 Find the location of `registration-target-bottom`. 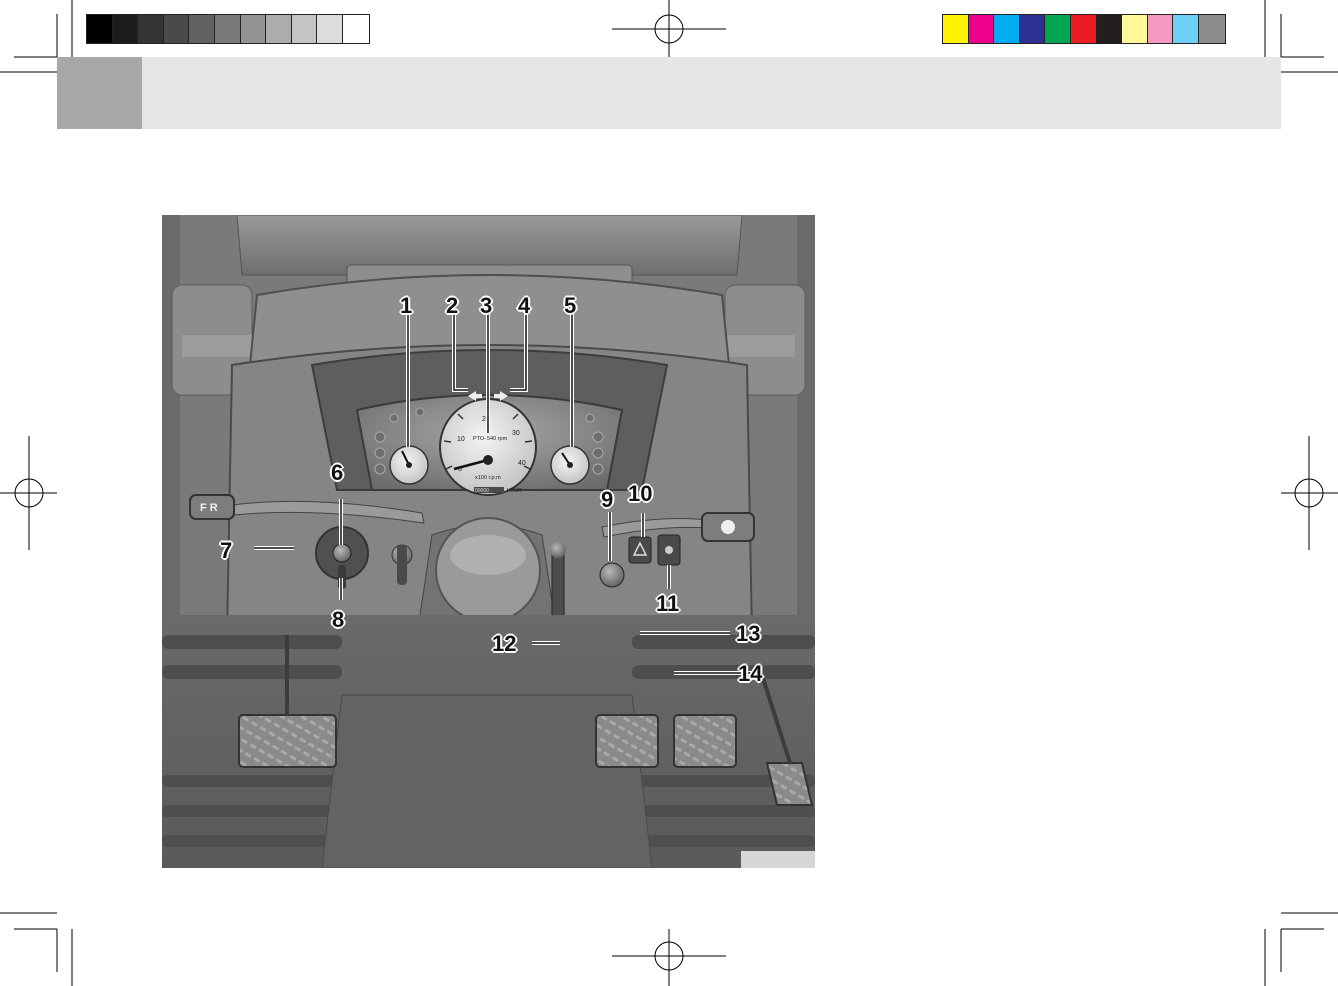

registration-target-bottom is located at coordinates (669, 957).